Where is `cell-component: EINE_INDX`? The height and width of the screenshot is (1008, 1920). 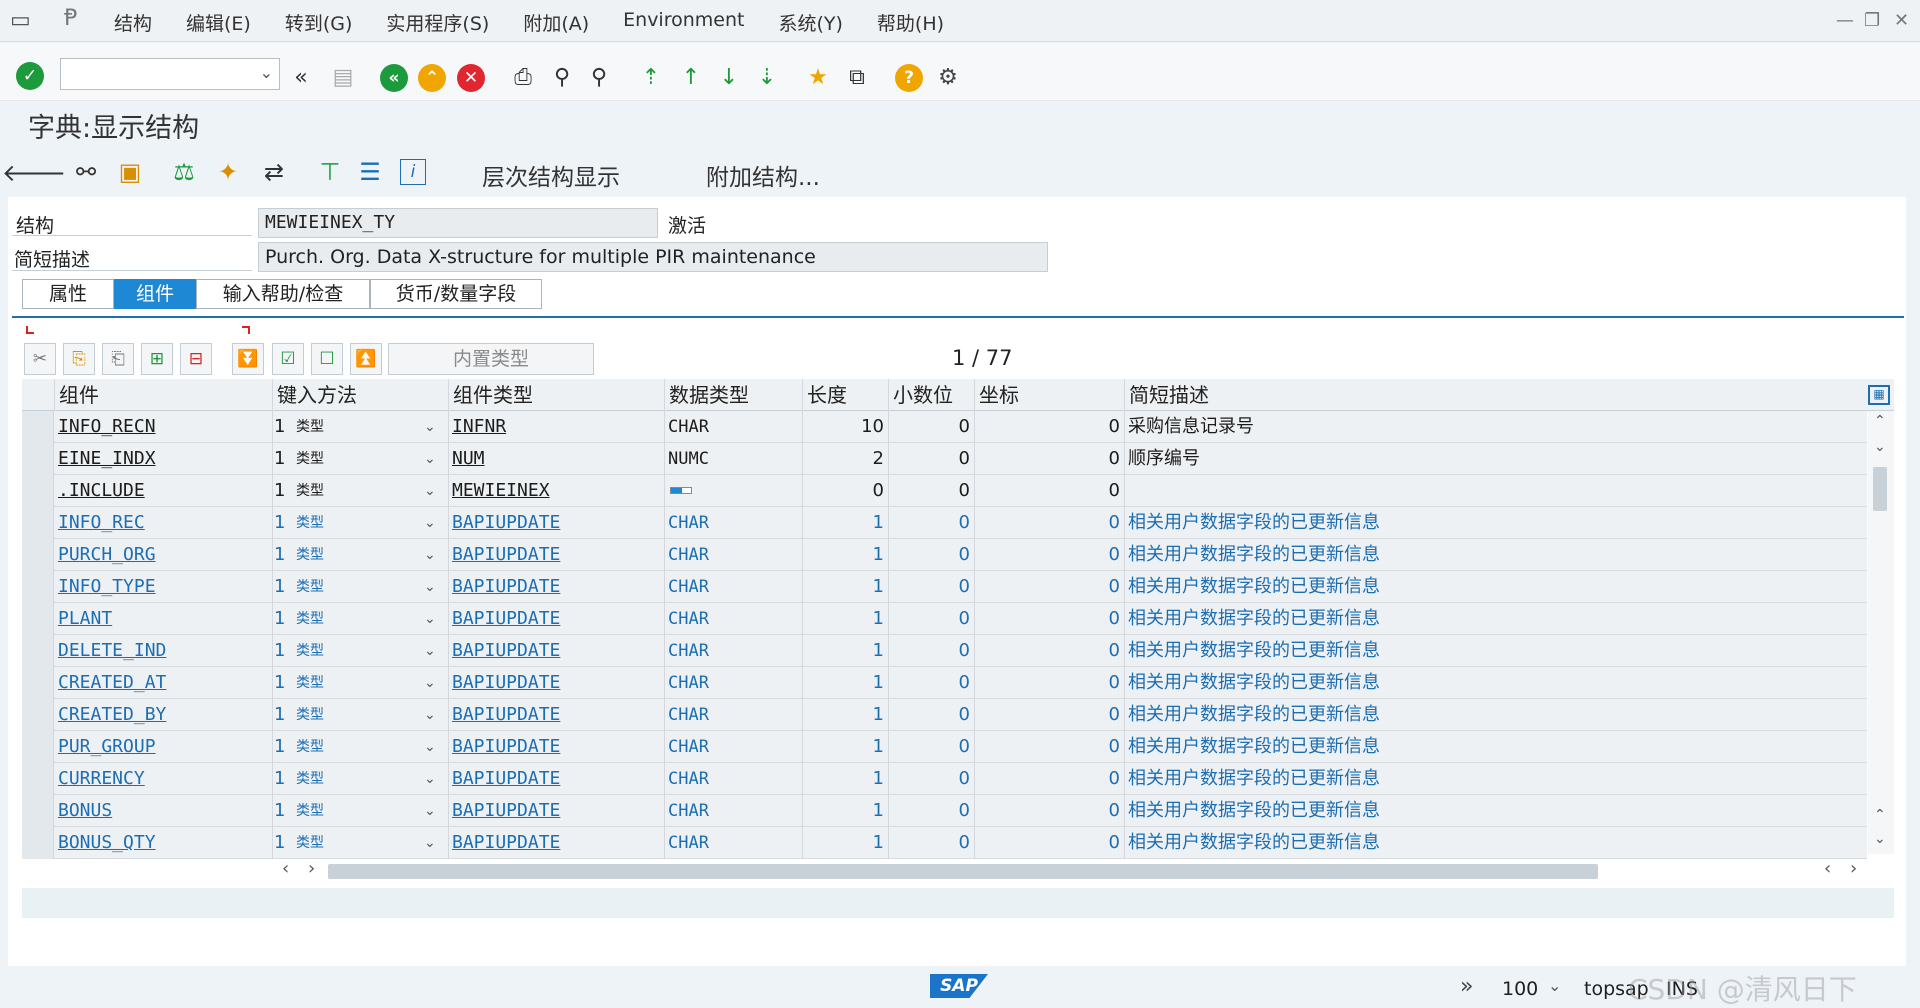 cell-component: EINE_INDX is located at coordinates (163, 459).